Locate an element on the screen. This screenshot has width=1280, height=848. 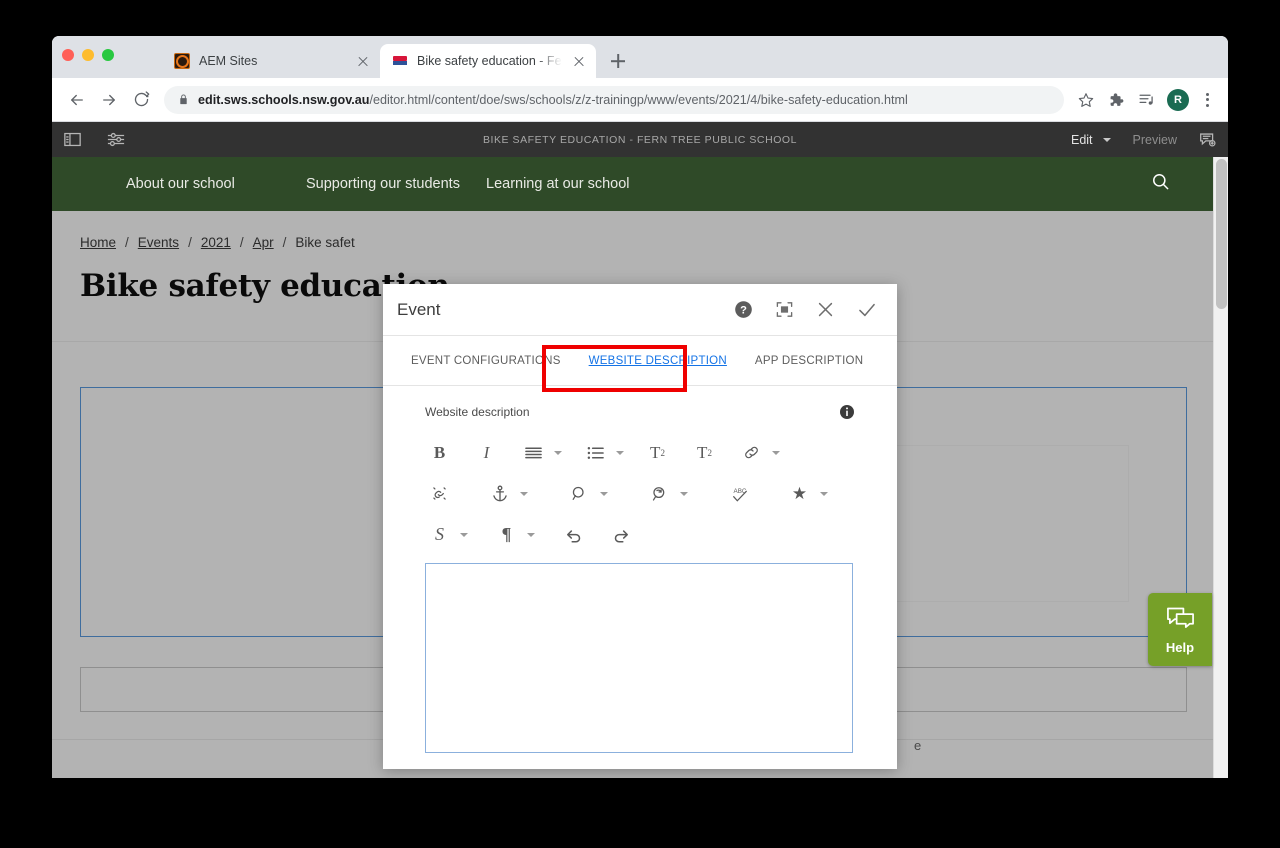
forward-arrow-icon is located at coordinates (109, 100).